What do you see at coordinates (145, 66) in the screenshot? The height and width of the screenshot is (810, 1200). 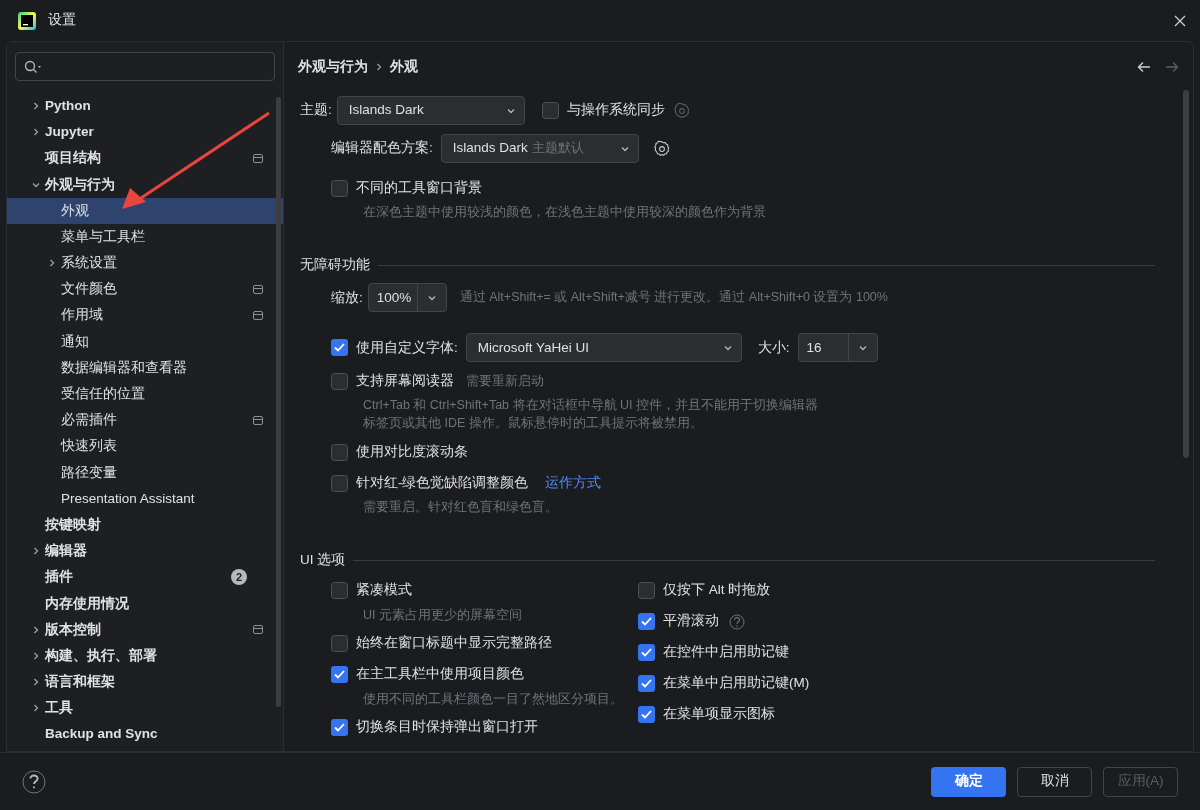 I see `search-field` at bounding box center [145, 66].